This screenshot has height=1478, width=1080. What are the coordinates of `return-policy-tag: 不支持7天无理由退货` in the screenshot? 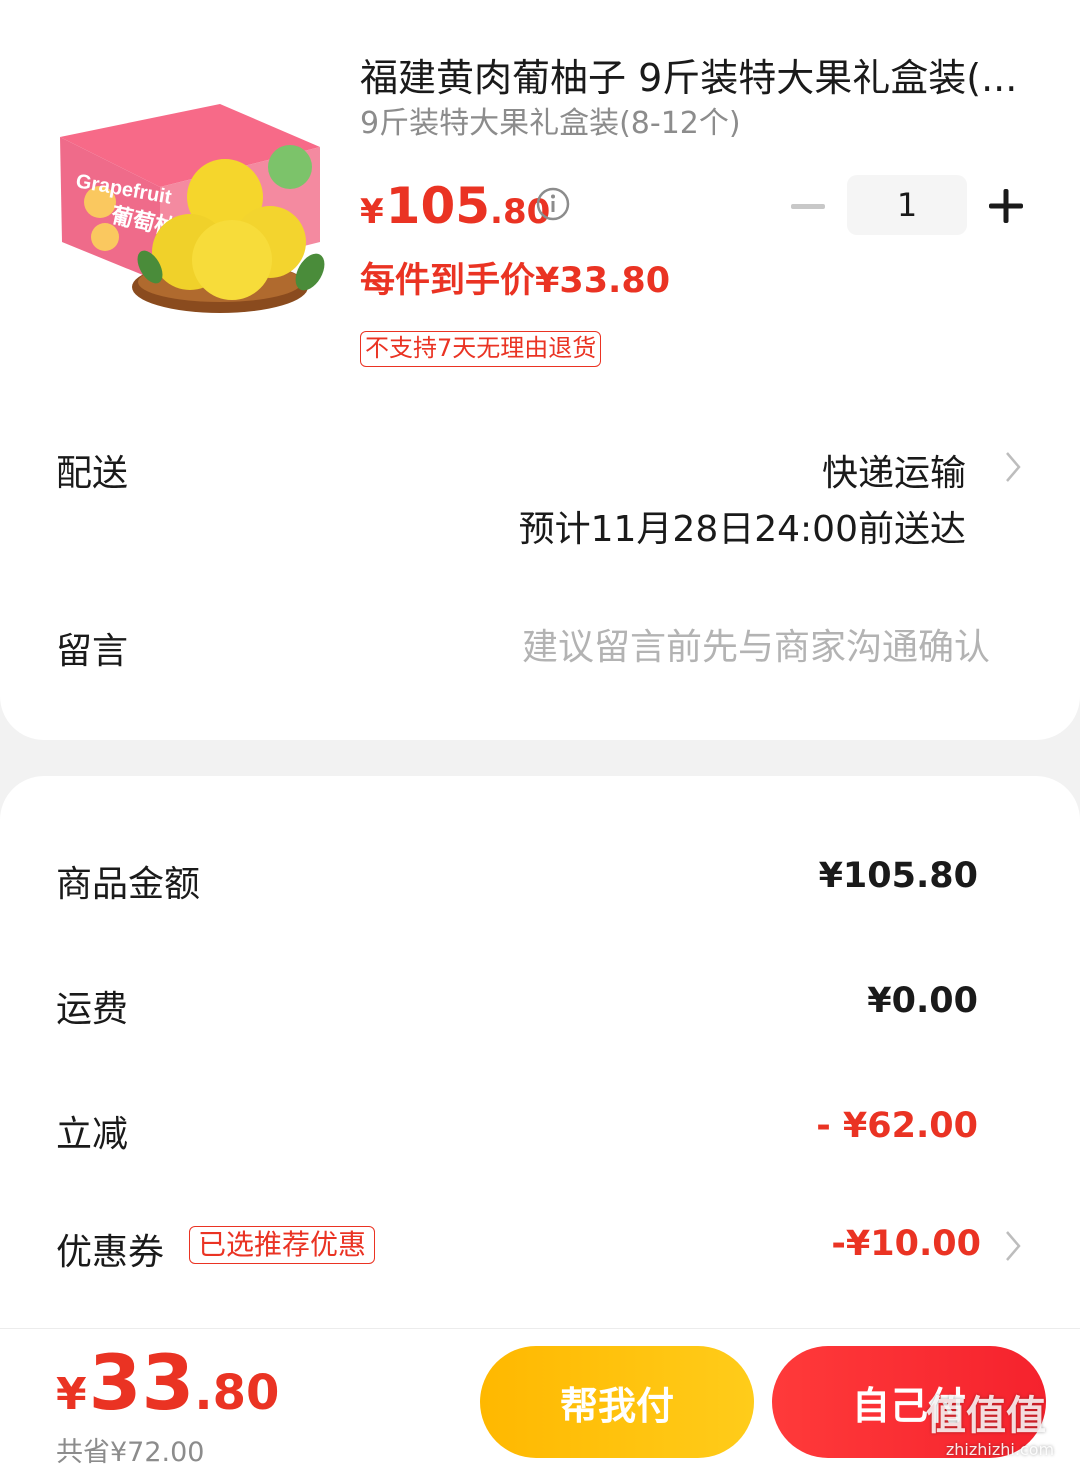 It's located at (481, 349).